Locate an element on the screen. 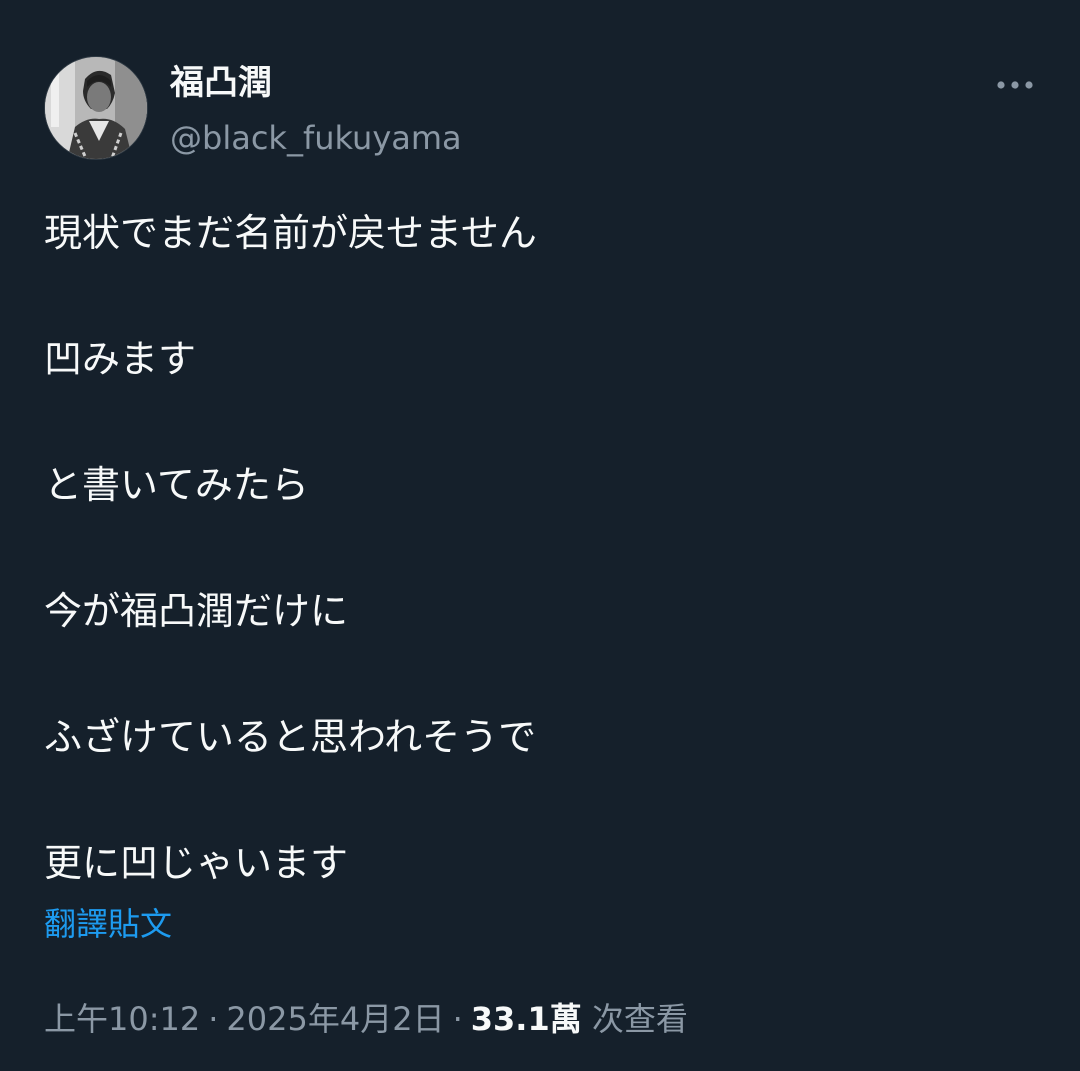 The height and width of the screenshot is (1071, 1080). tweet-line: 更に凹じゃいます is located at coordinates (196, 863).